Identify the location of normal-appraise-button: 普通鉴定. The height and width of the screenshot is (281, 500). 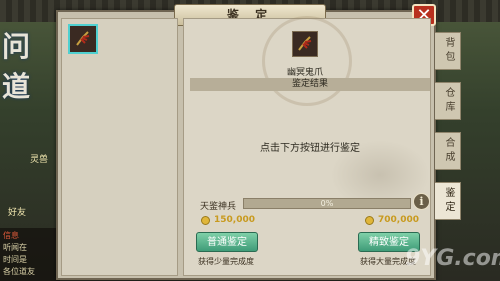
(227, 242).